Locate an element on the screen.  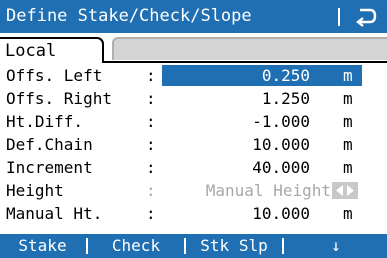
stake-slope-softkey: Stk Slp is located at coordinates (234, 246).